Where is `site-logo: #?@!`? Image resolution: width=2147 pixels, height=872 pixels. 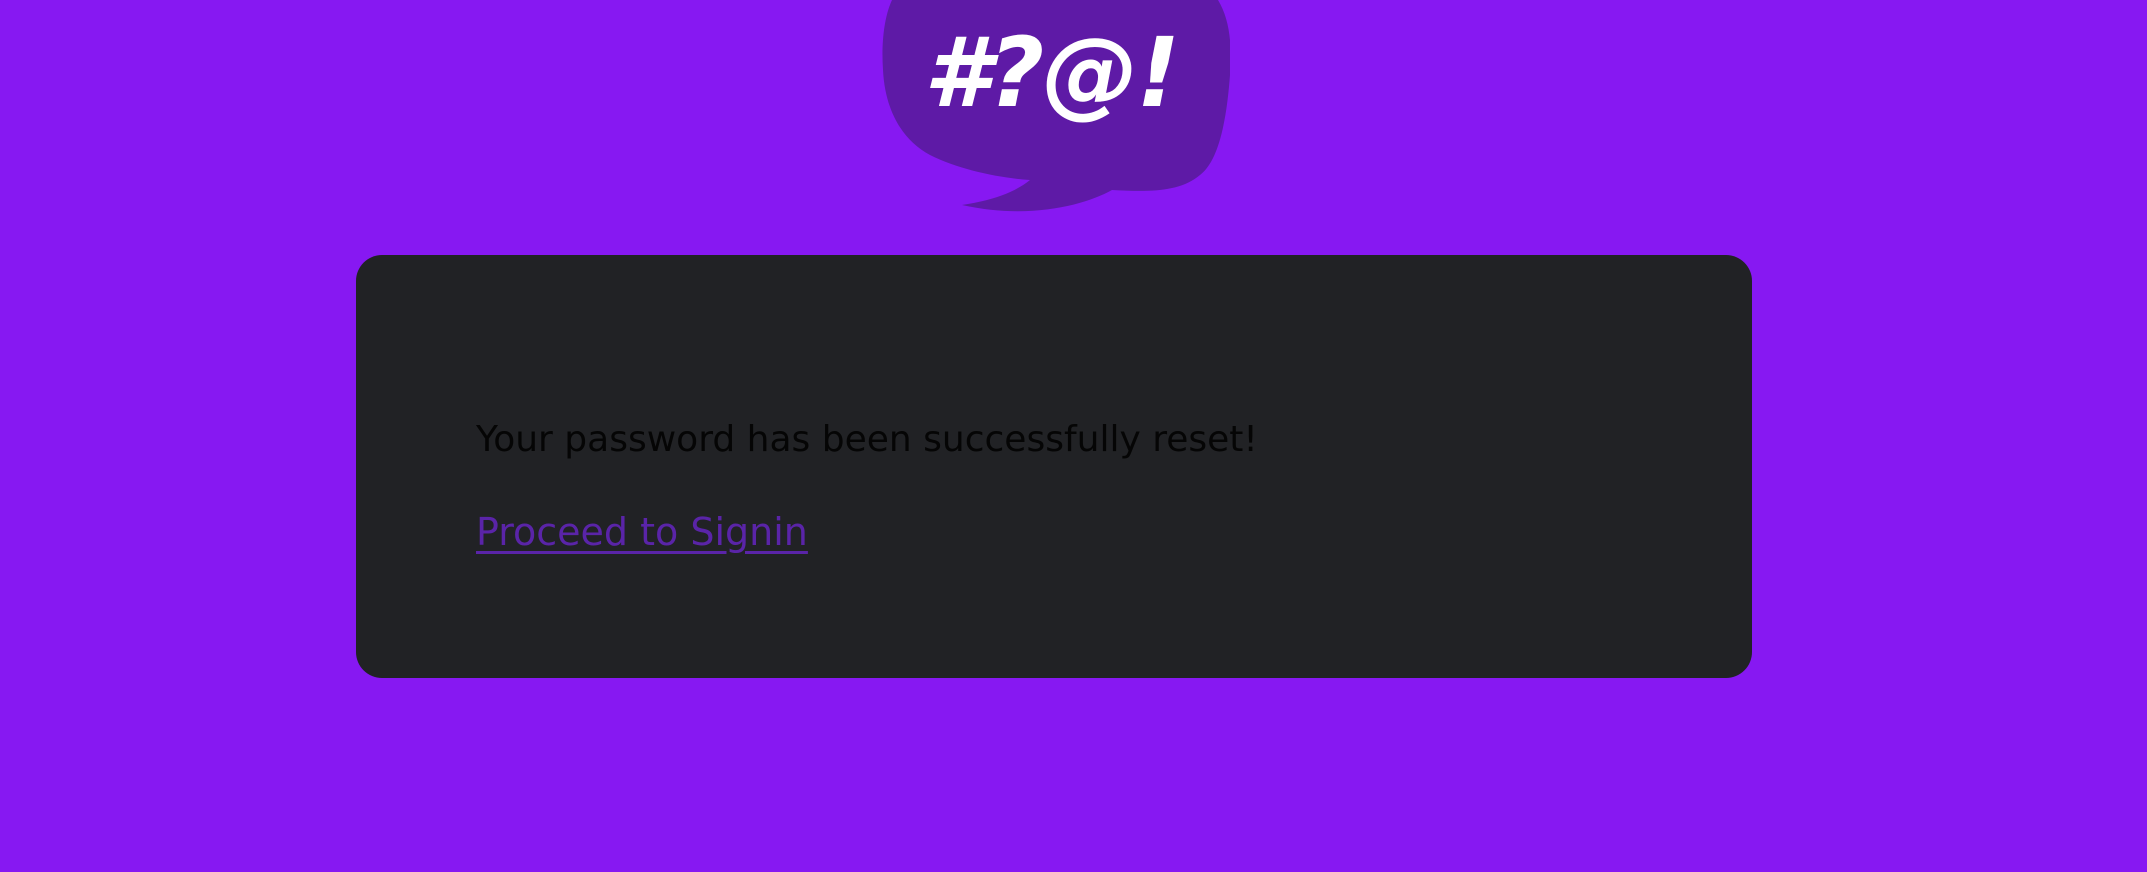 site-logo: #?@! is located at coordinates (1055, 107).